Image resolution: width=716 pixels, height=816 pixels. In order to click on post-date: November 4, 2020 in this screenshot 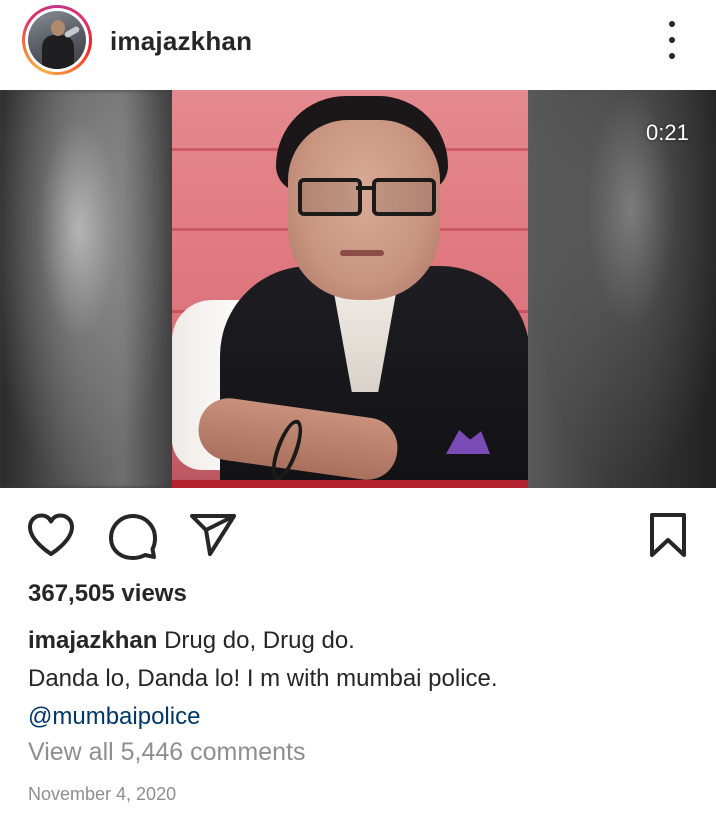, I will do `click(102, 794)`.